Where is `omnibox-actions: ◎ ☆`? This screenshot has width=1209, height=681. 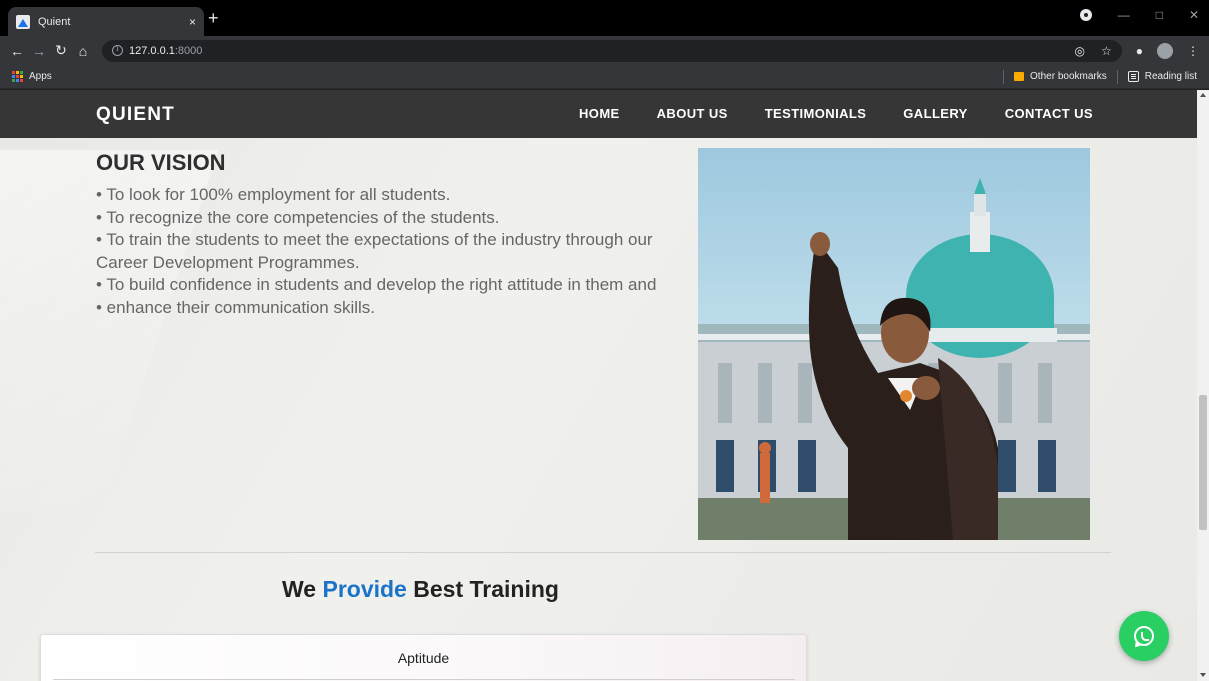 omnibox-actions: ◎ ☆ is located at coordinates (1093, 51).